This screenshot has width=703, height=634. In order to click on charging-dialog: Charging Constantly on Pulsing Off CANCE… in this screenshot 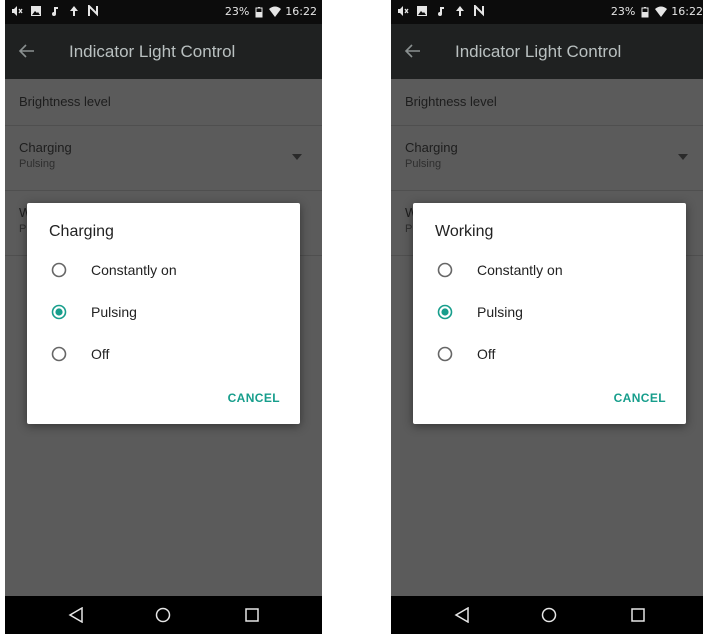, I will do `click(163, 313)`.